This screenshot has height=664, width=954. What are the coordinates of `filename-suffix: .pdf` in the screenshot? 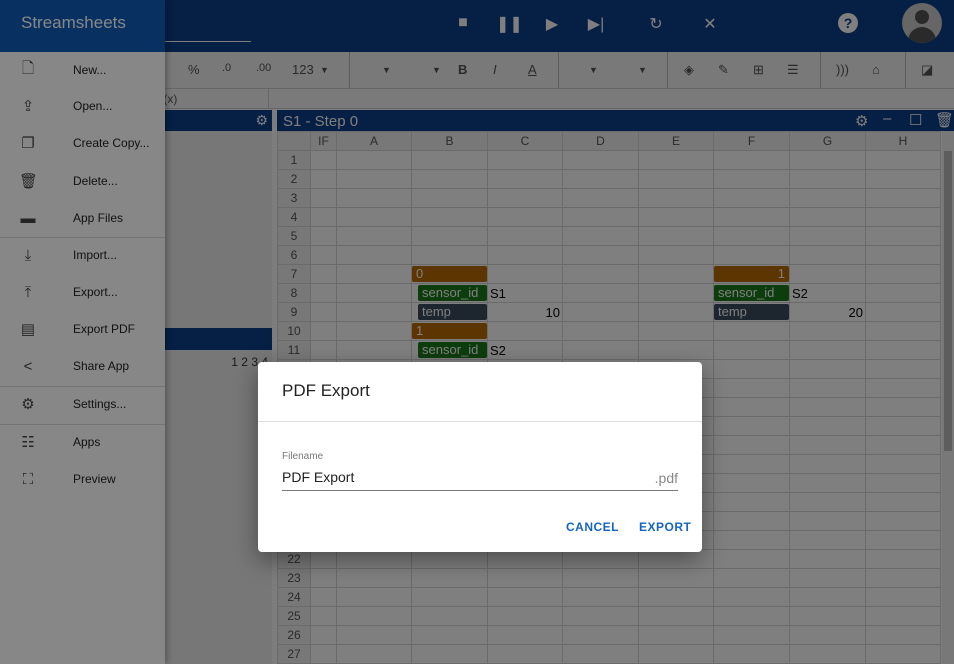 It's located at (666, 478).